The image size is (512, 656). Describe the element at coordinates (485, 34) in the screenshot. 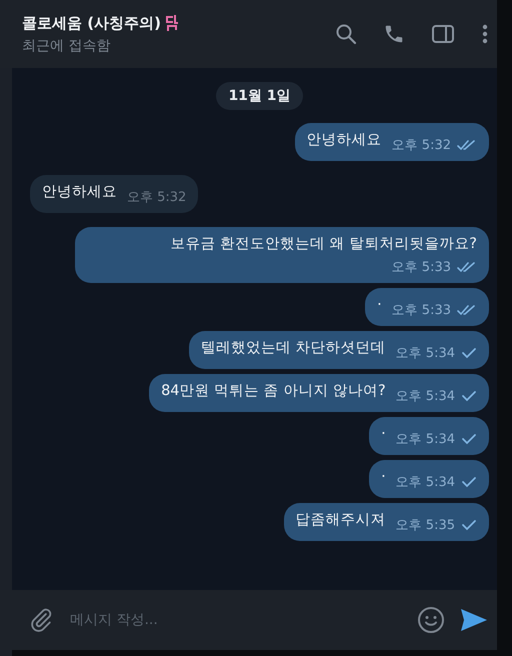

I see `more-icon` at that location.